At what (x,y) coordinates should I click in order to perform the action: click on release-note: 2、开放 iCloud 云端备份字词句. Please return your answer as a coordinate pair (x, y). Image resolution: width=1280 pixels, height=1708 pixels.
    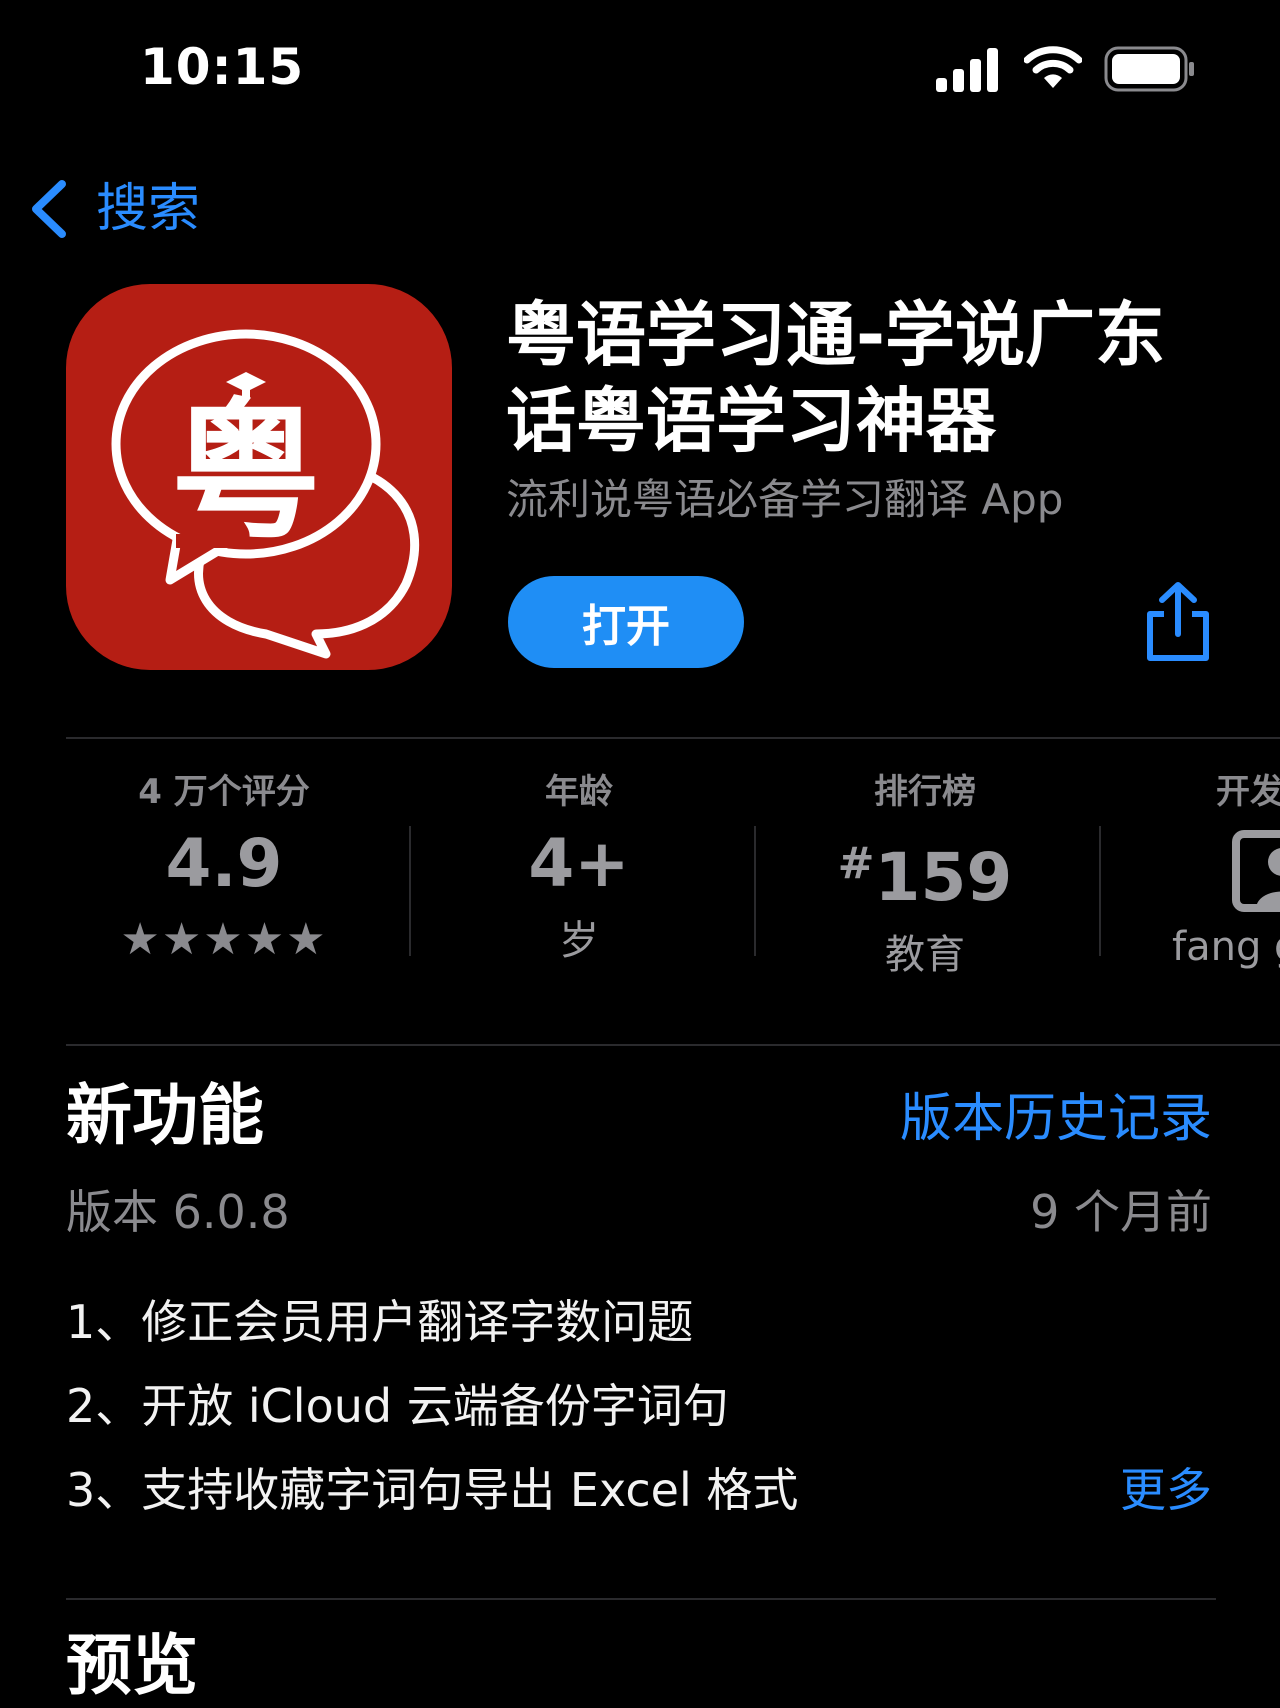
    Looking at the image, I should click on (397, 1406).